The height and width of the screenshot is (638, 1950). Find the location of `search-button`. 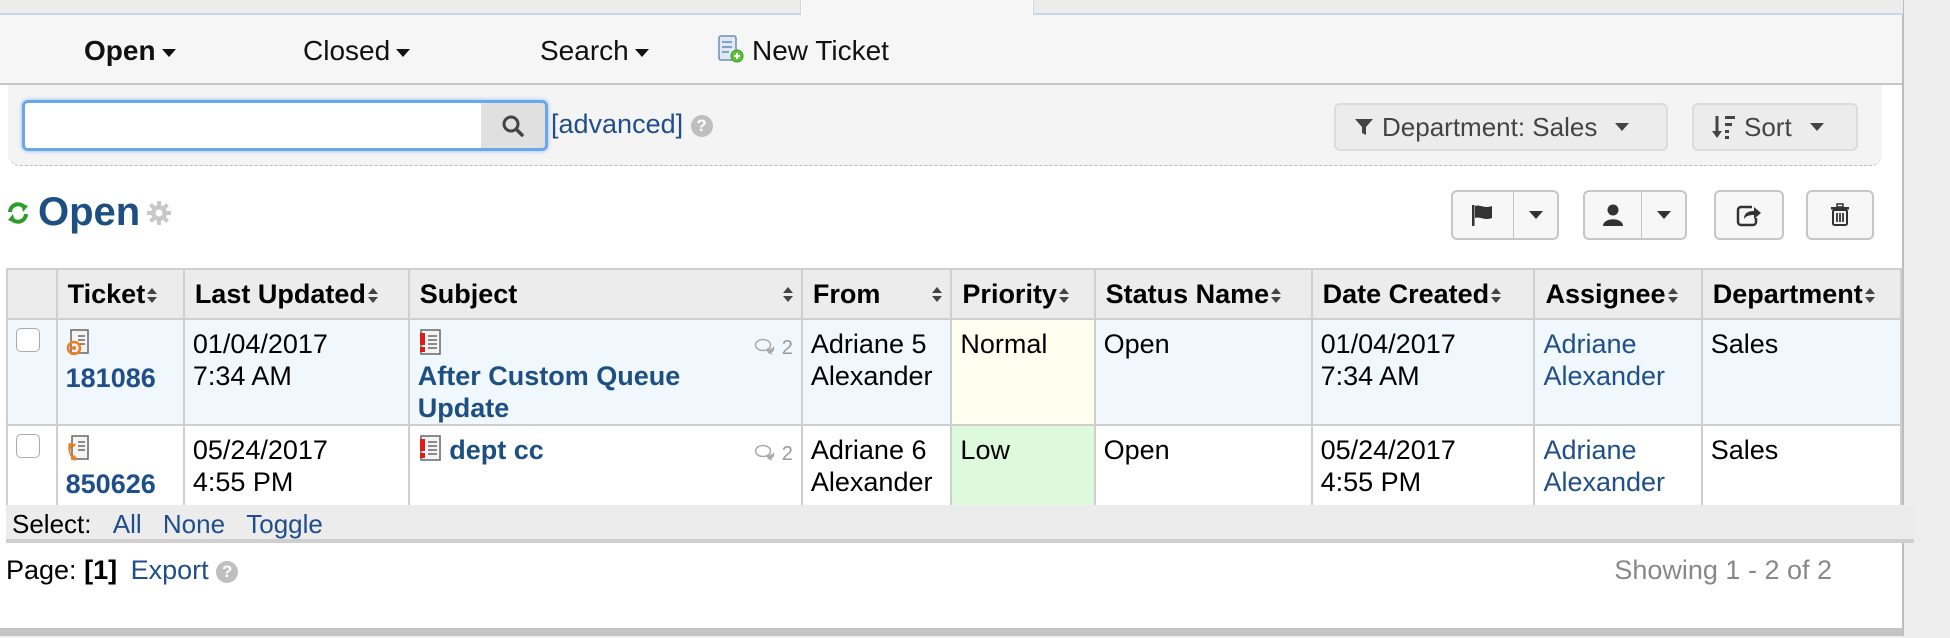

search-button is located at coordinates (513, 125).